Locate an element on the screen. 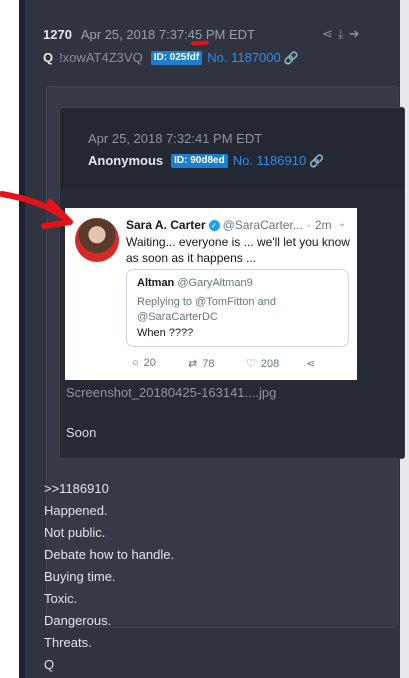 The height and width of the screenshot is (678, 409). quoted-post-text: Soon is located at coordinates (81, 432).